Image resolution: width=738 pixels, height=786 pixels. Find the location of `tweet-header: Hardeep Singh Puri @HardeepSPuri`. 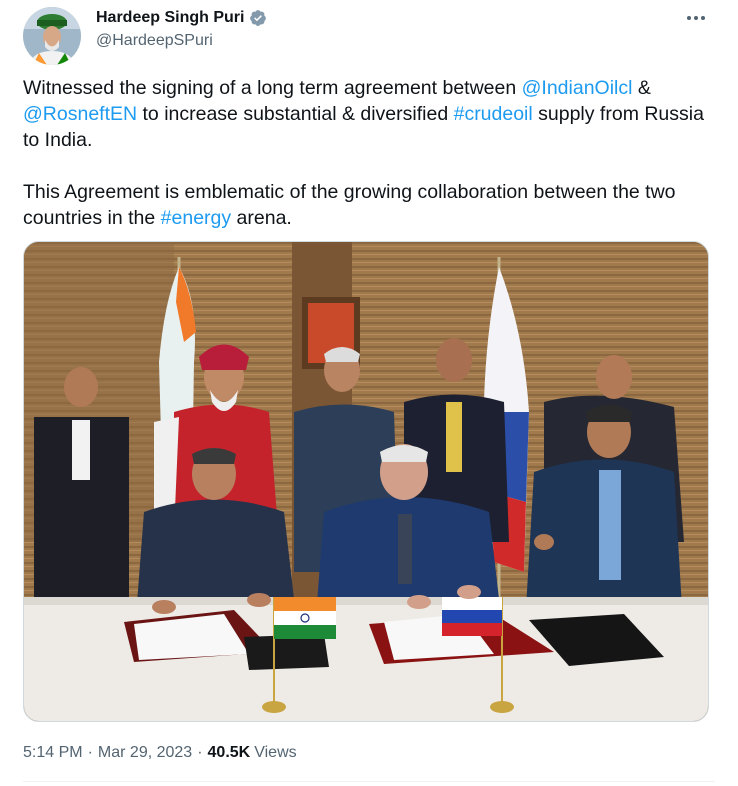

tweet-header: Hardeep Singh Puri @HardeepSPuri is located at coordinates (181, 29).